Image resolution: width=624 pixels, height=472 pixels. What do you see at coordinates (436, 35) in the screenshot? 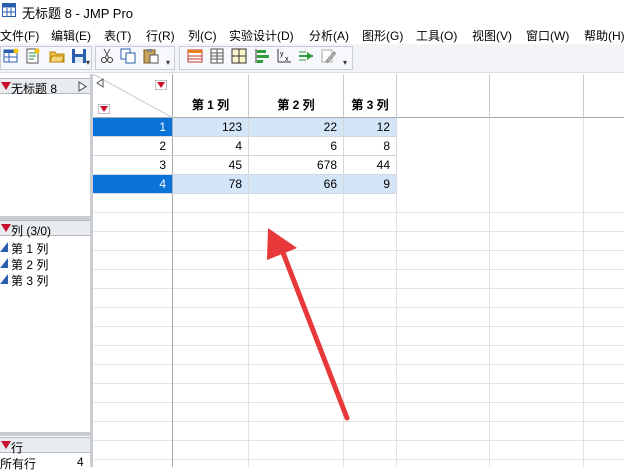
I see `menu-tools: 工具(O)` at bounding box center [436, 35].